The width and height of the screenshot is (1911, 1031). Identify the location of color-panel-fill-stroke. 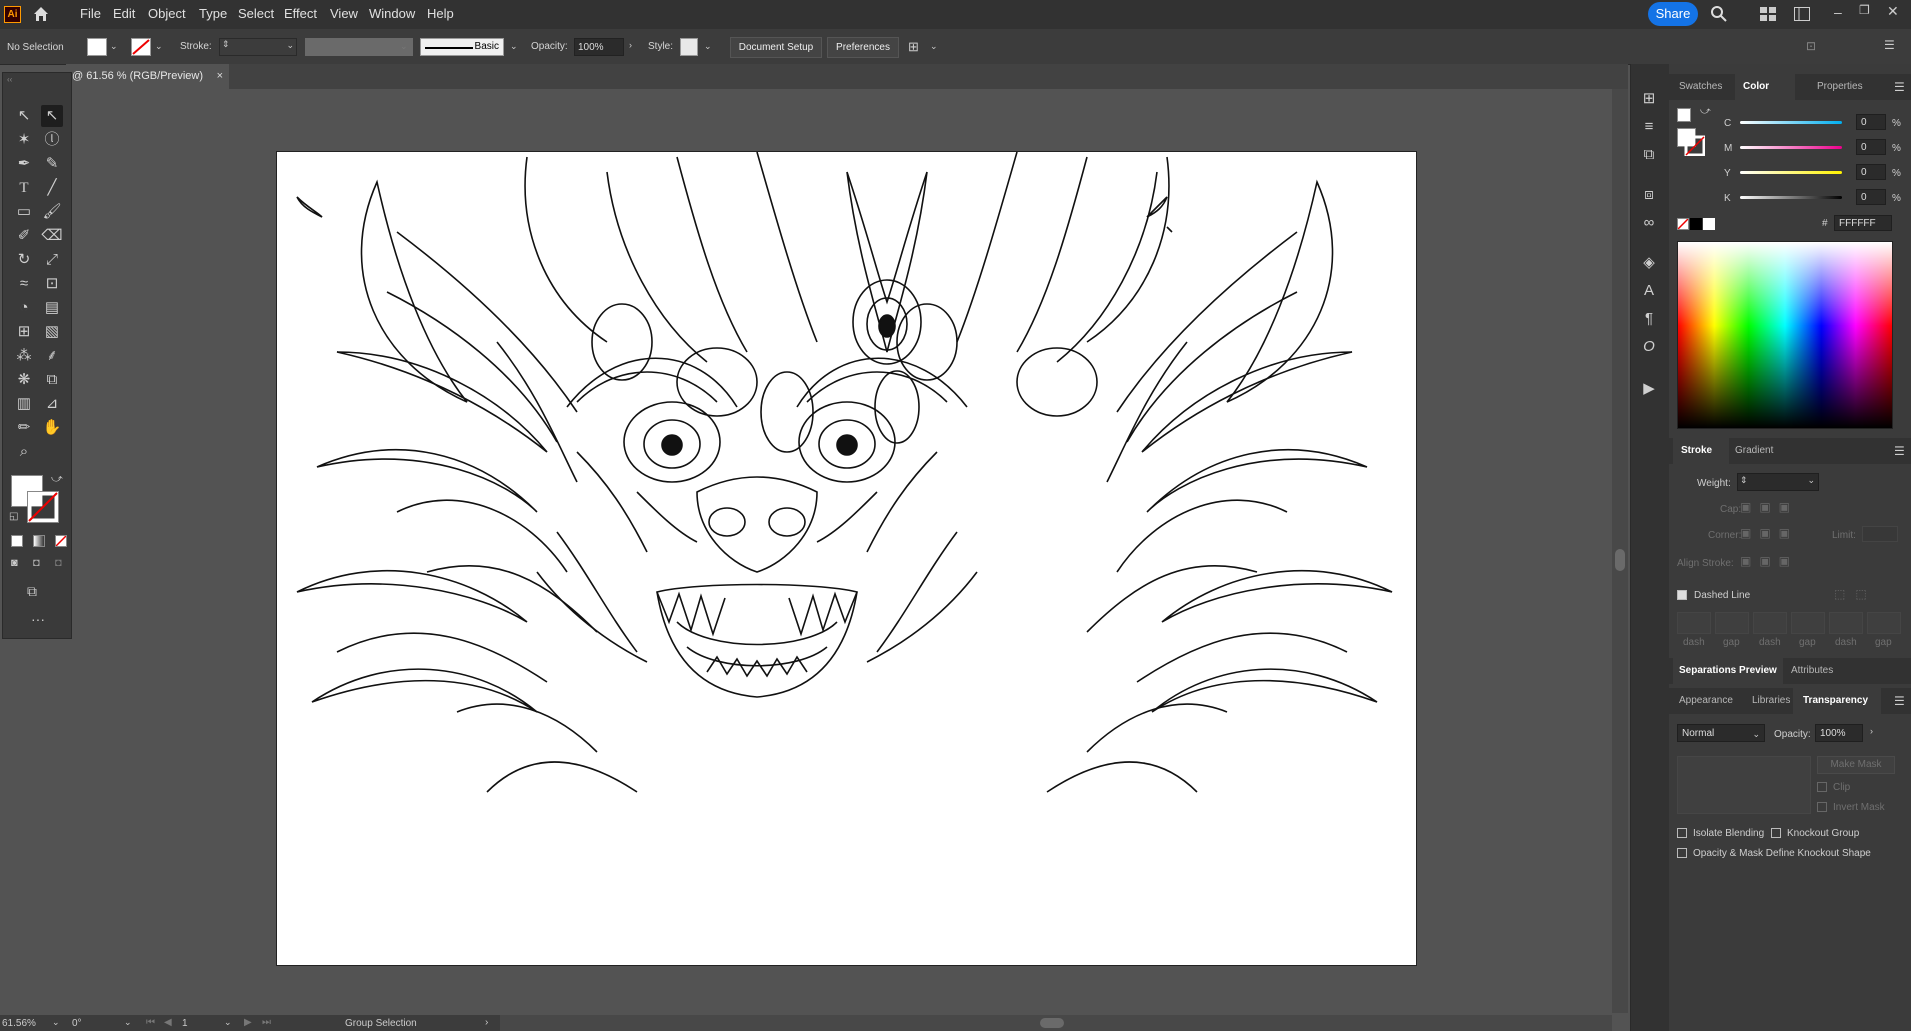
(1691, 142).